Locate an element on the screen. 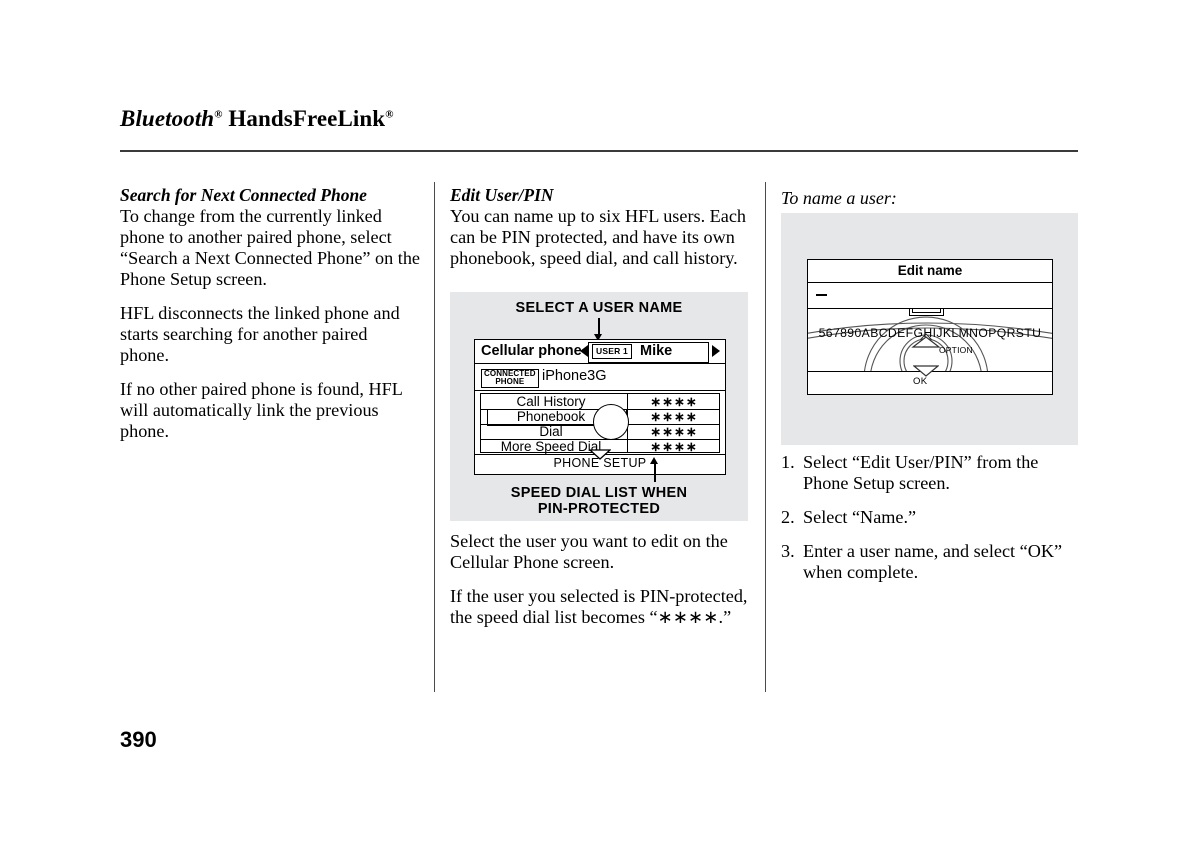 This screenshot has width=1200, height=859. figure-caption-top: SELECT A USER NAME is located at coordinates (599, 308).